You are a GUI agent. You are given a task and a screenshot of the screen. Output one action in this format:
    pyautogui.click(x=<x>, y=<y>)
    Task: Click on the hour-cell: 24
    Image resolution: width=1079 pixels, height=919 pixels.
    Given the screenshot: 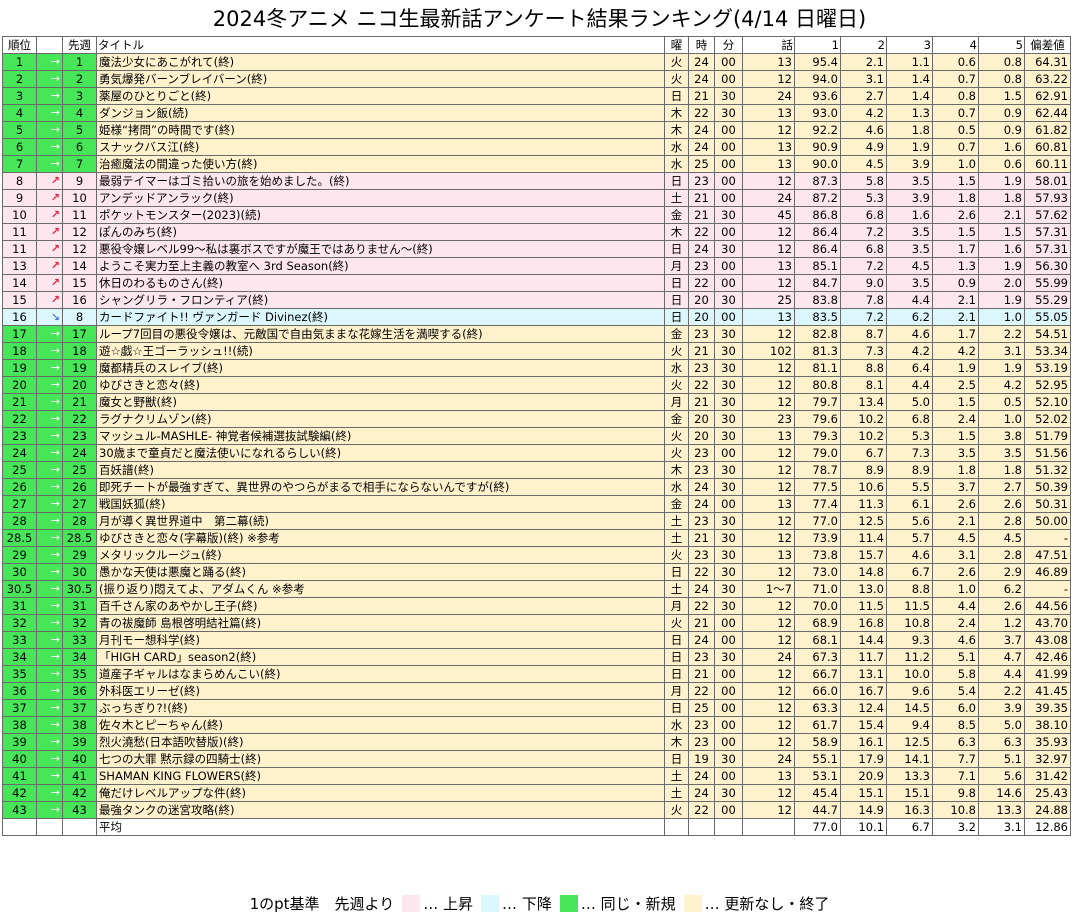 What is the action you would take?
    pyautogui.click(x=701, y=79)
    